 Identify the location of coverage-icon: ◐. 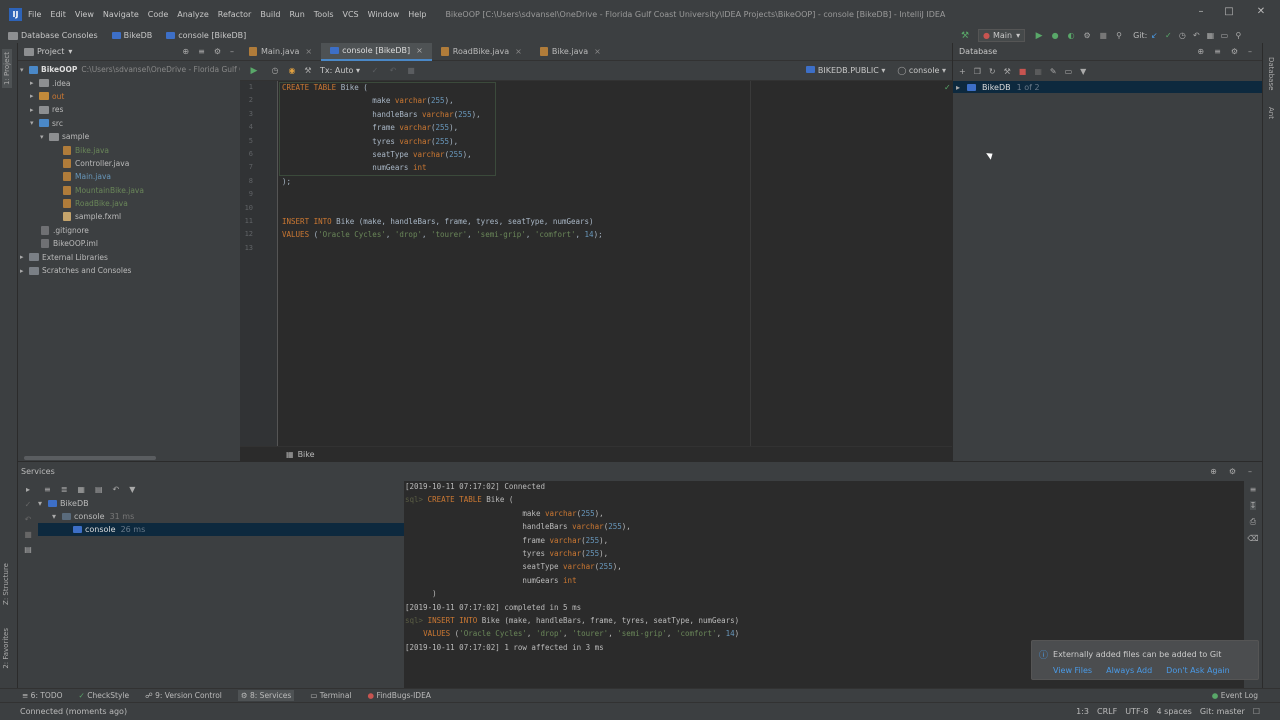
(1071, 35).